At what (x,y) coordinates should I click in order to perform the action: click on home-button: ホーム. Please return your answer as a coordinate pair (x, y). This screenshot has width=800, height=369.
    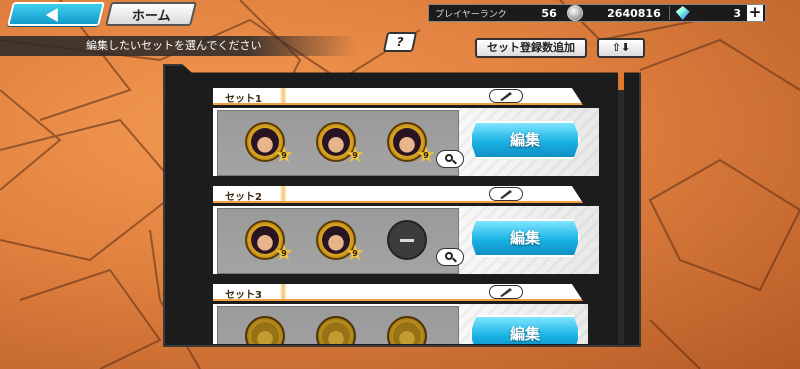
    Looking at the image, I should click on (151, 14).